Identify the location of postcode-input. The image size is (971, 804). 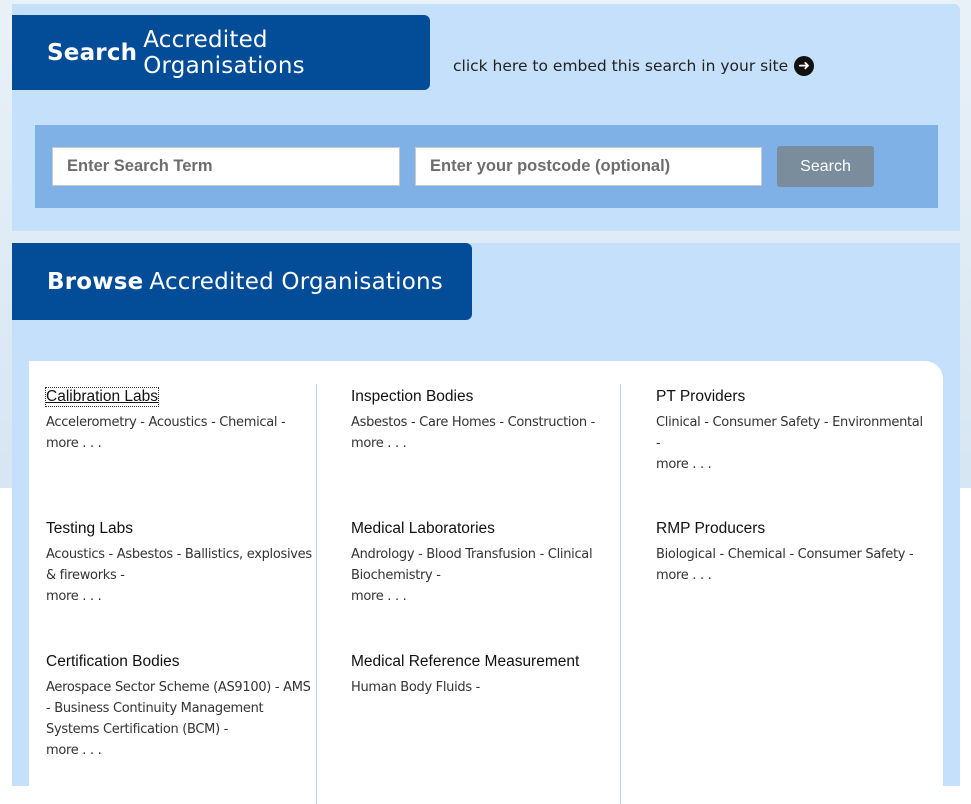
(588, 166).